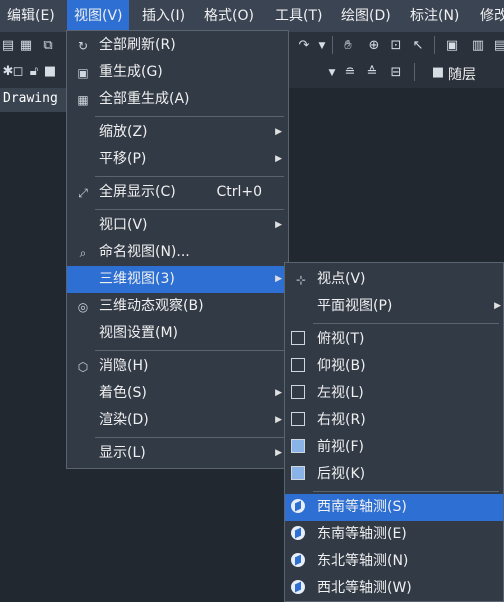 This screenshot has height=602, width=504. I want to click on lock-icon: 🔓︎, so click(34, 72).